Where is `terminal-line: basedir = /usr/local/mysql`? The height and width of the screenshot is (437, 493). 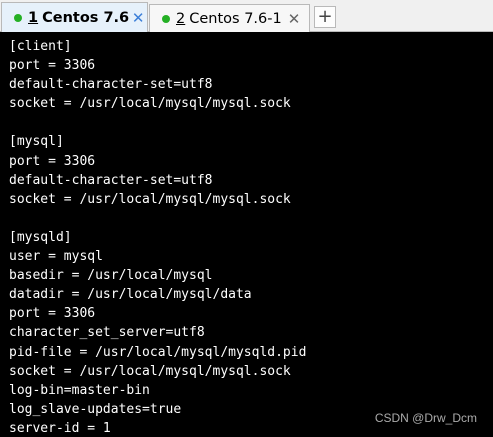 terminal-line: basedir = /usr/local/mysql is located at coordinates (111, 276).